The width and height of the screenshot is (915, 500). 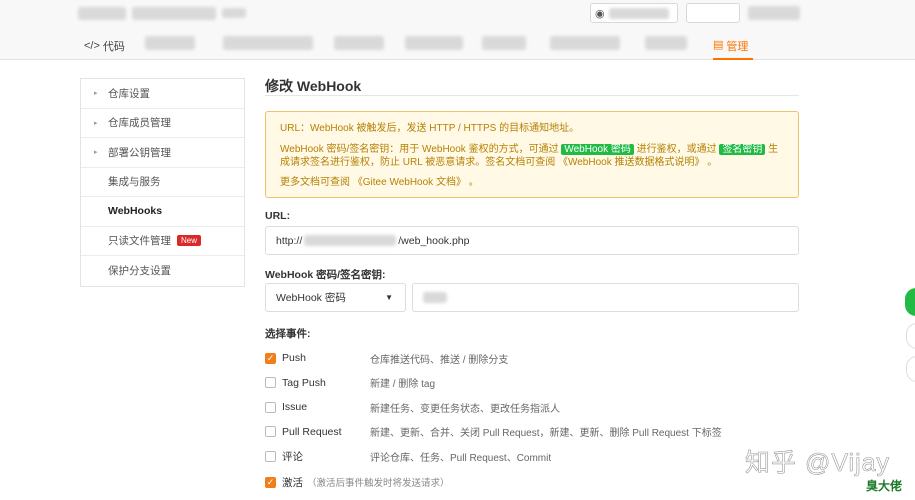 I want to click on push-checkbox: ✓, so click(x=270, y=358).